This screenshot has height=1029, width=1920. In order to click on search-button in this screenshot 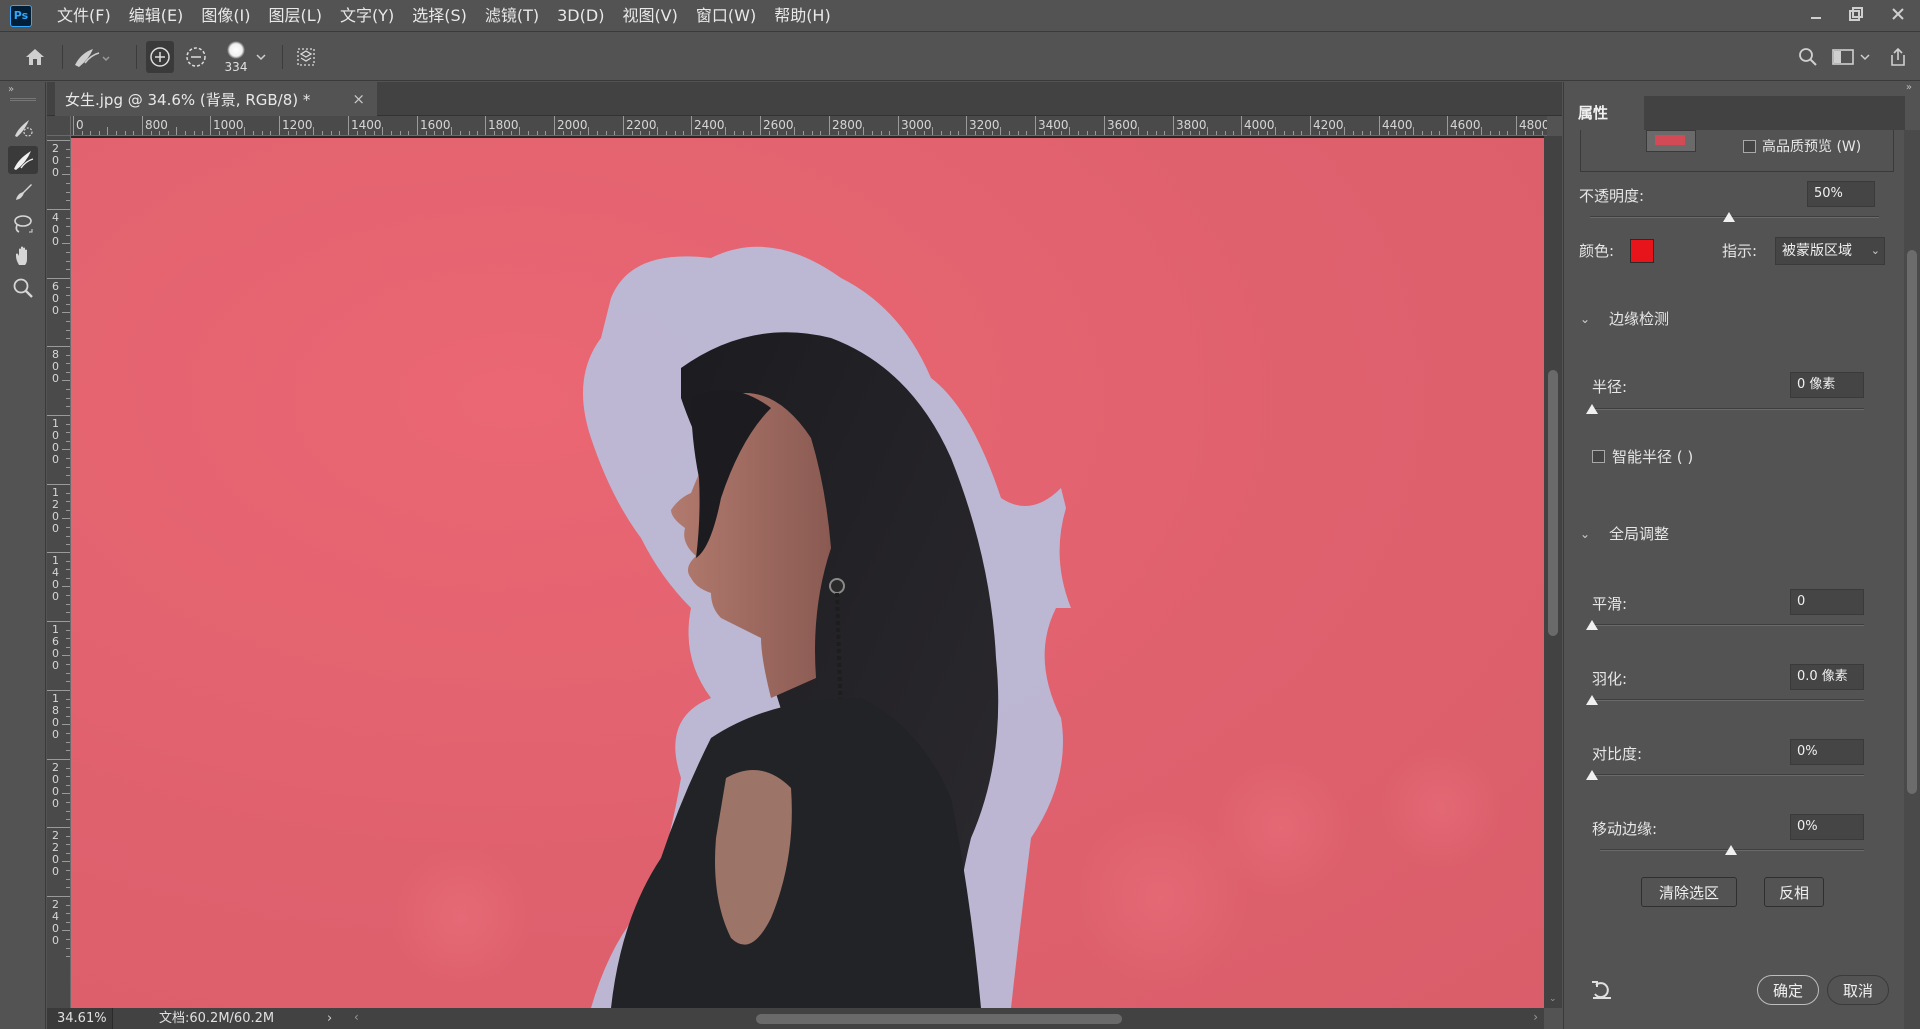, I will do `click(1808, 57)`.